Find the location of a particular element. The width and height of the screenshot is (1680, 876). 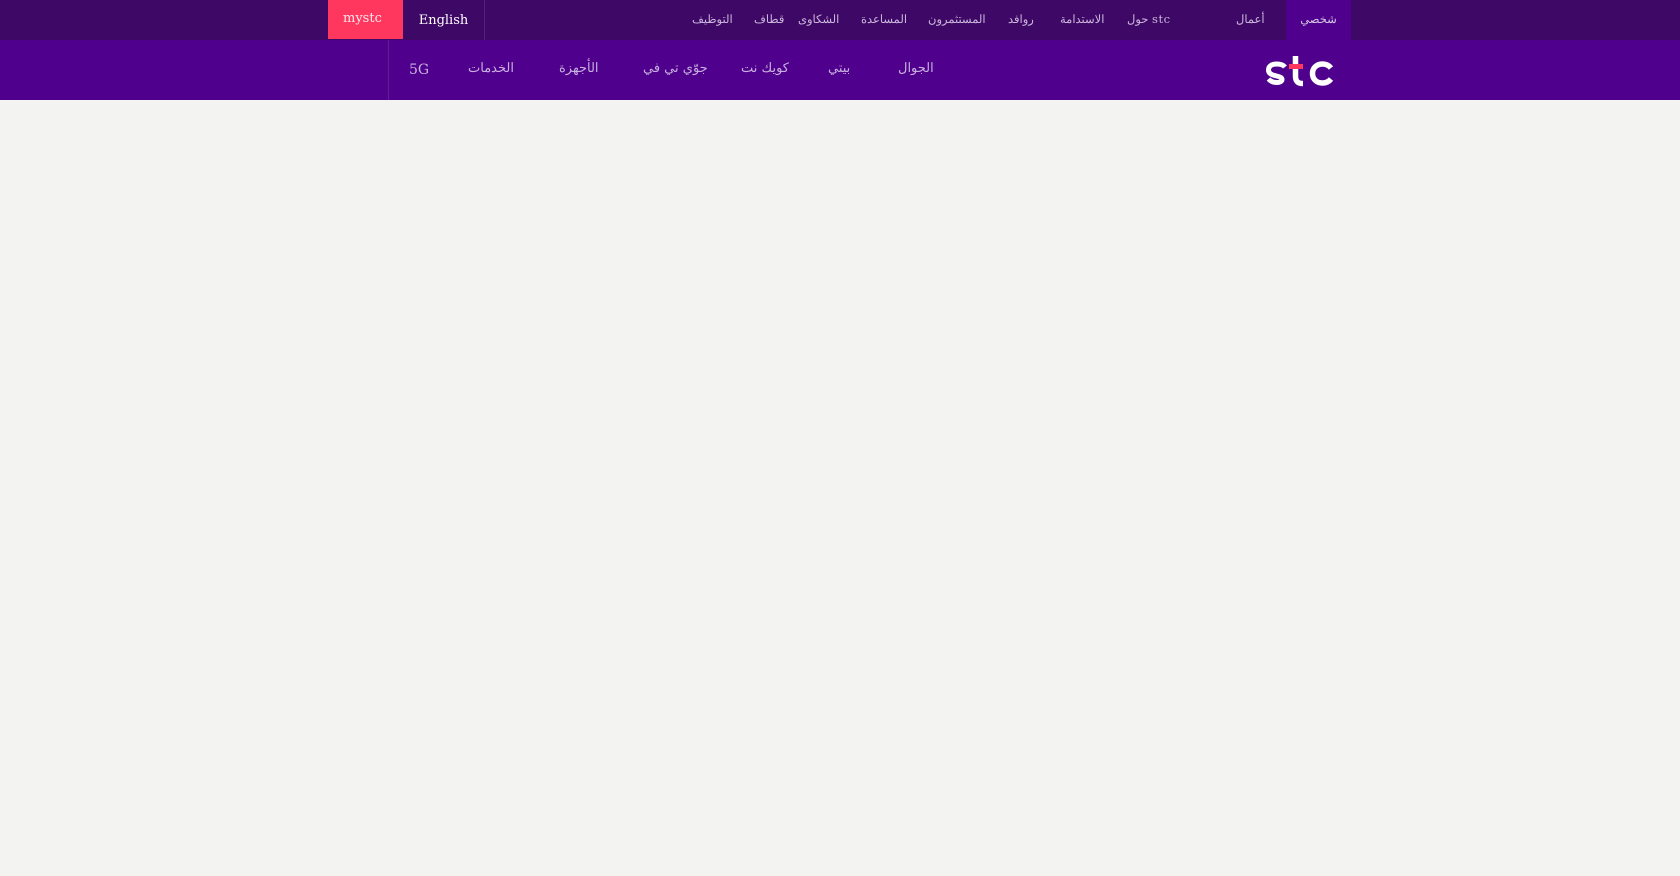

language-switch-button: English is located at coordinates (444, 20).